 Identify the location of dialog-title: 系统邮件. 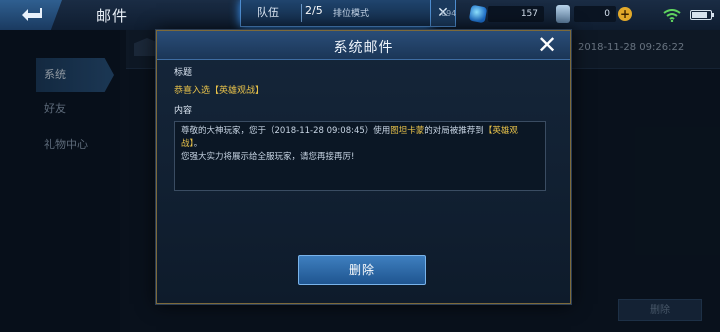
(363, 48).